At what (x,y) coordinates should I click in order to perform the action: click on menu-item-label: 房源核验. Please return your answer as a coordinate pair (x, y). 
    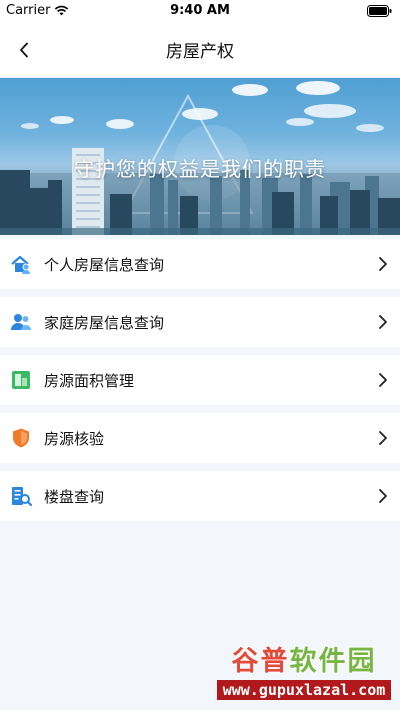
    Looking at the image, I should click on (74, 438).